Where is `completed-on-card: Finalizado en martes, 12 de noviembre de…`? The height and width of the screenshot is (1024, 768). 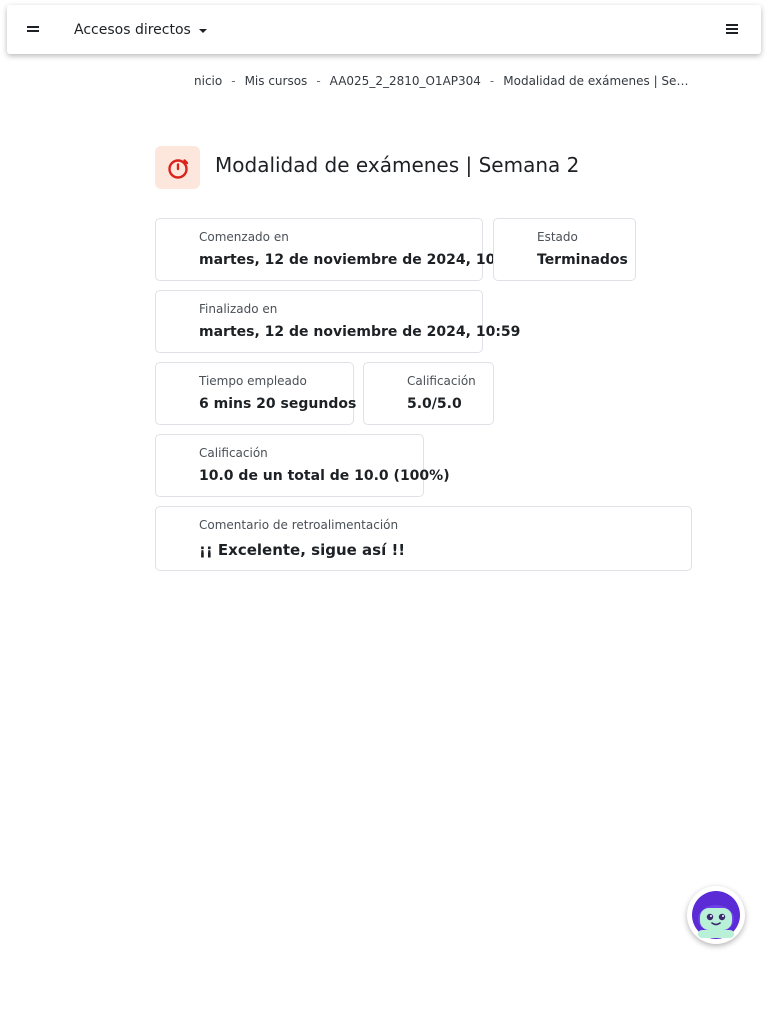
completed-on-card: Finalizado en martes, 12 de noviembre de… is located at coordinates (337, 321).